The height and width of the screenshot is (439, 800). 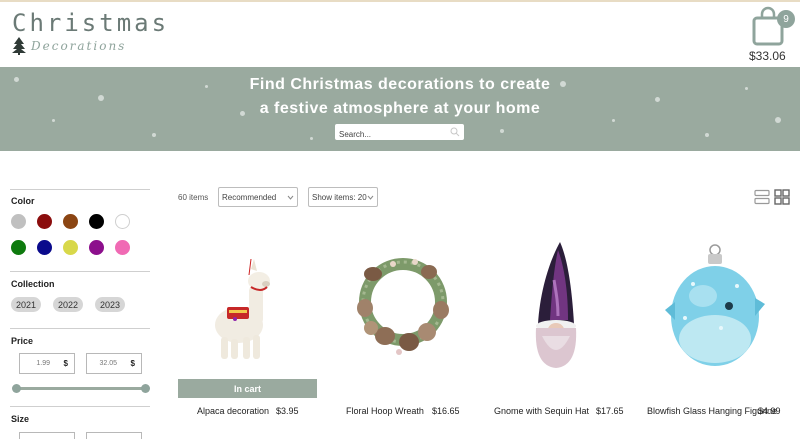 What do you see at coordinates (193, 197) in the screenshot?
I see `items-count: 60 items` at bounding box center [193, 197].